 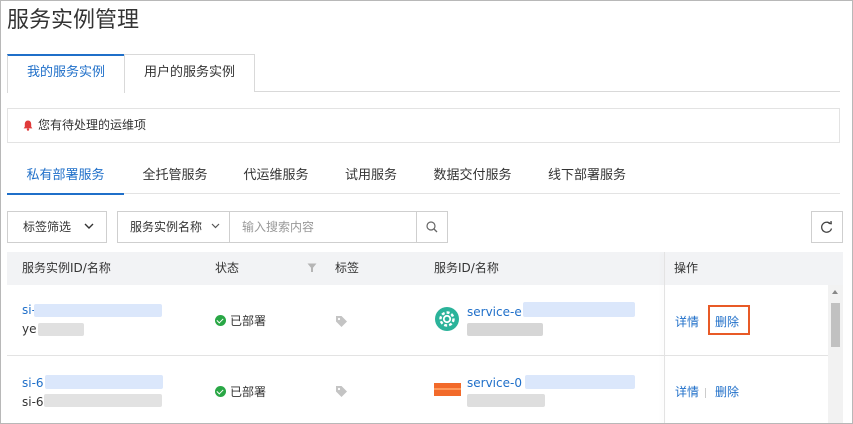 I want to click on tab-user-instances: 用户的服务实例, so click(x=189, y=73).